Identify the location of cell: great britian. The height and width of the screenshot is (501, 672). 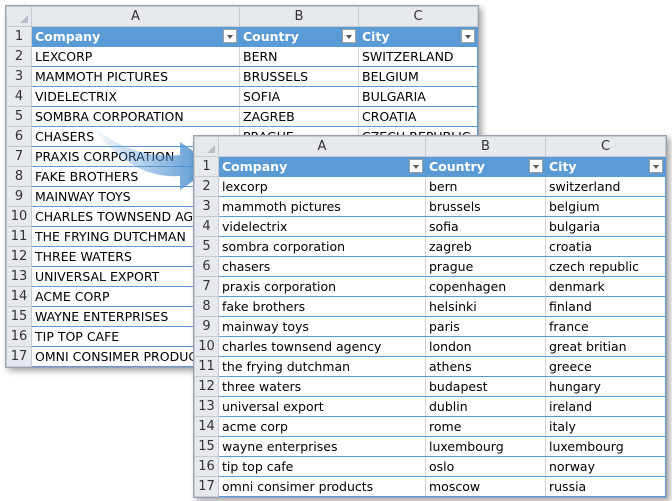
(605, 346).